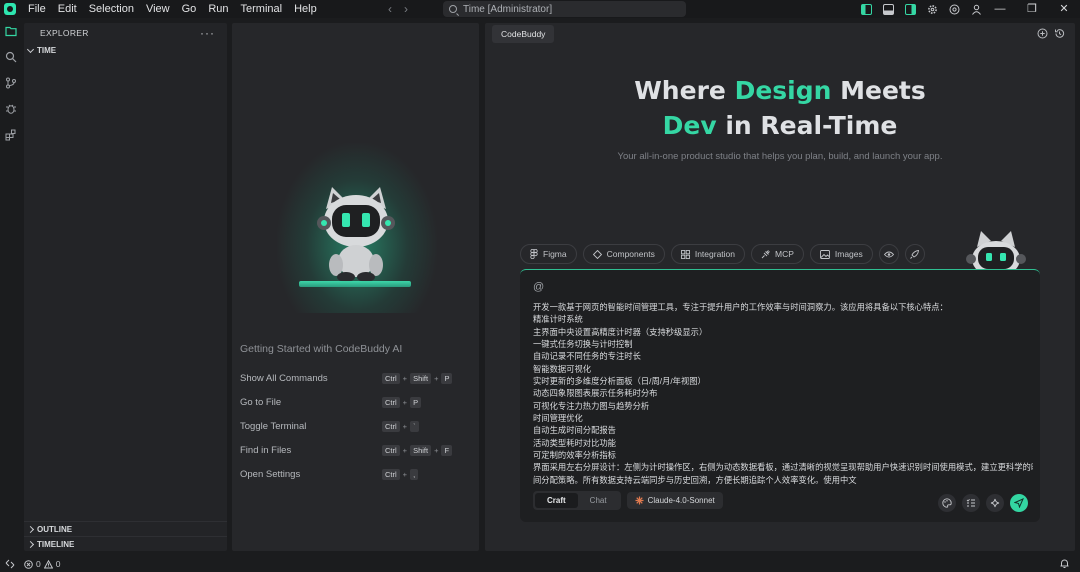 The width and height of the screenshot is (1080, 572). I want to click on chip-figma: Figma, so click(548, 254).